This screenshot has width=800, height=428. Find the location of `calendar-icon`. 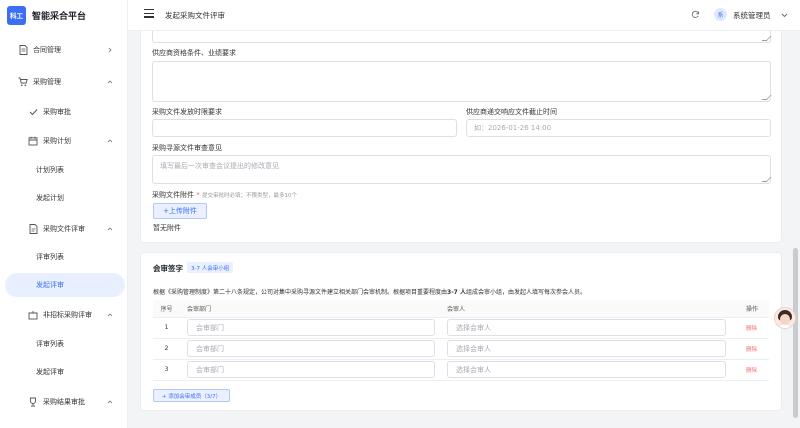

calendar-icon is located at coordinates (33, 141).